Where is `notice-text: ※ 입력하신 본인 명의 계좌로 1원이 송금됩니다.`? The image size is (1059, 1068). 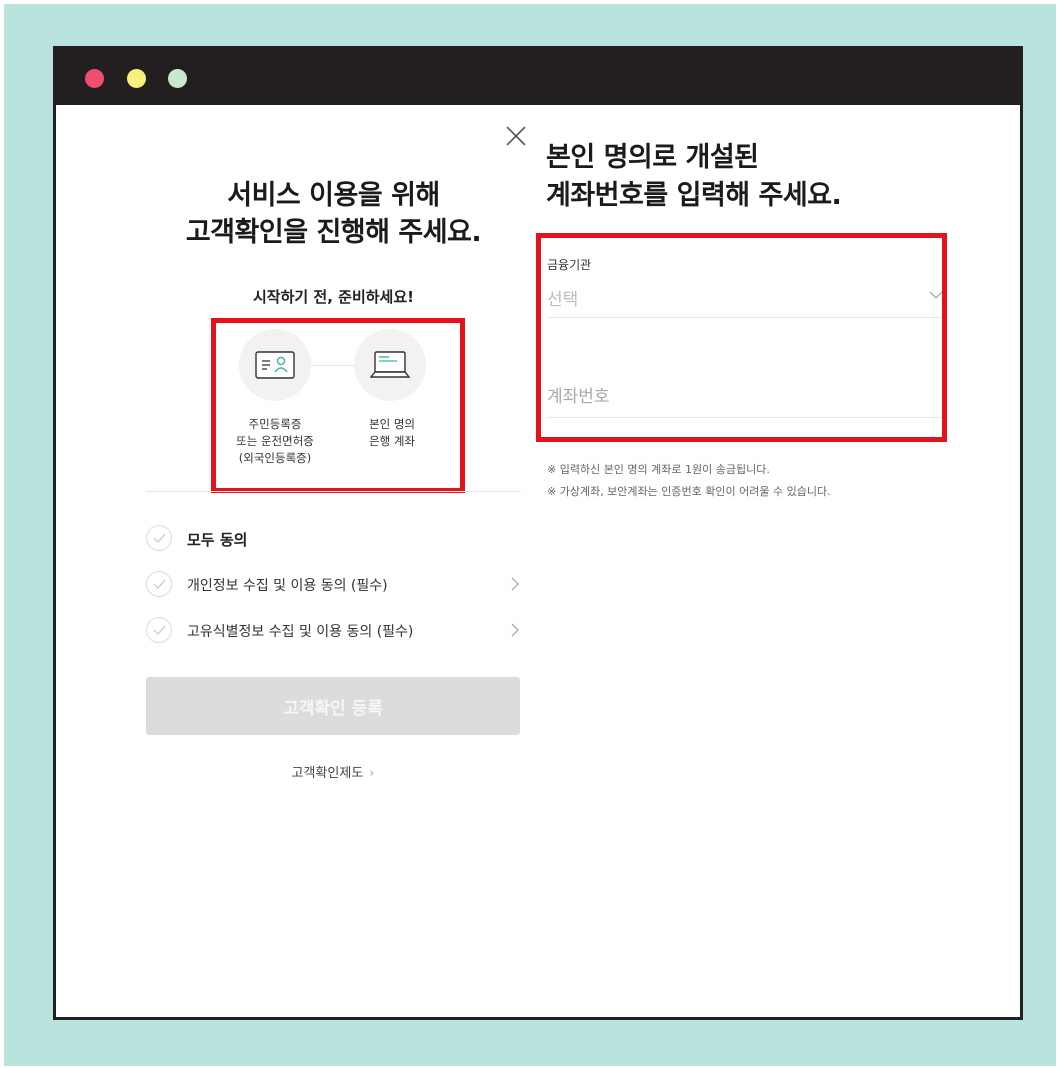 notice-text: ※ 입력하신 본인 명의 계좌로 1원이 송금됩니다. is located at coordinates (658, 469).